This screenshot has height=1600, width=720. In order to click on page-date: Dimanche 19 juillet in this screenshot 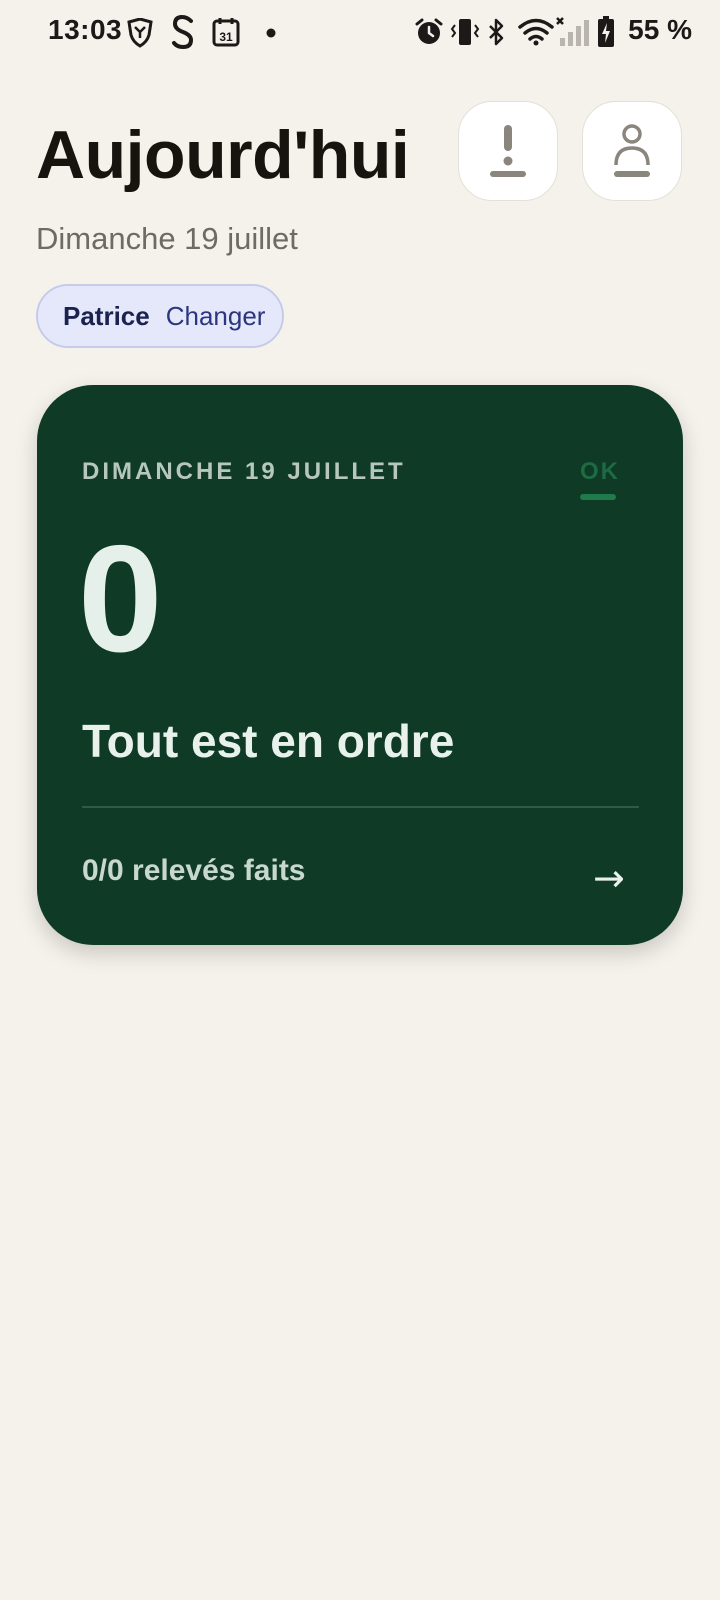, I will do `click(167, 238)`.